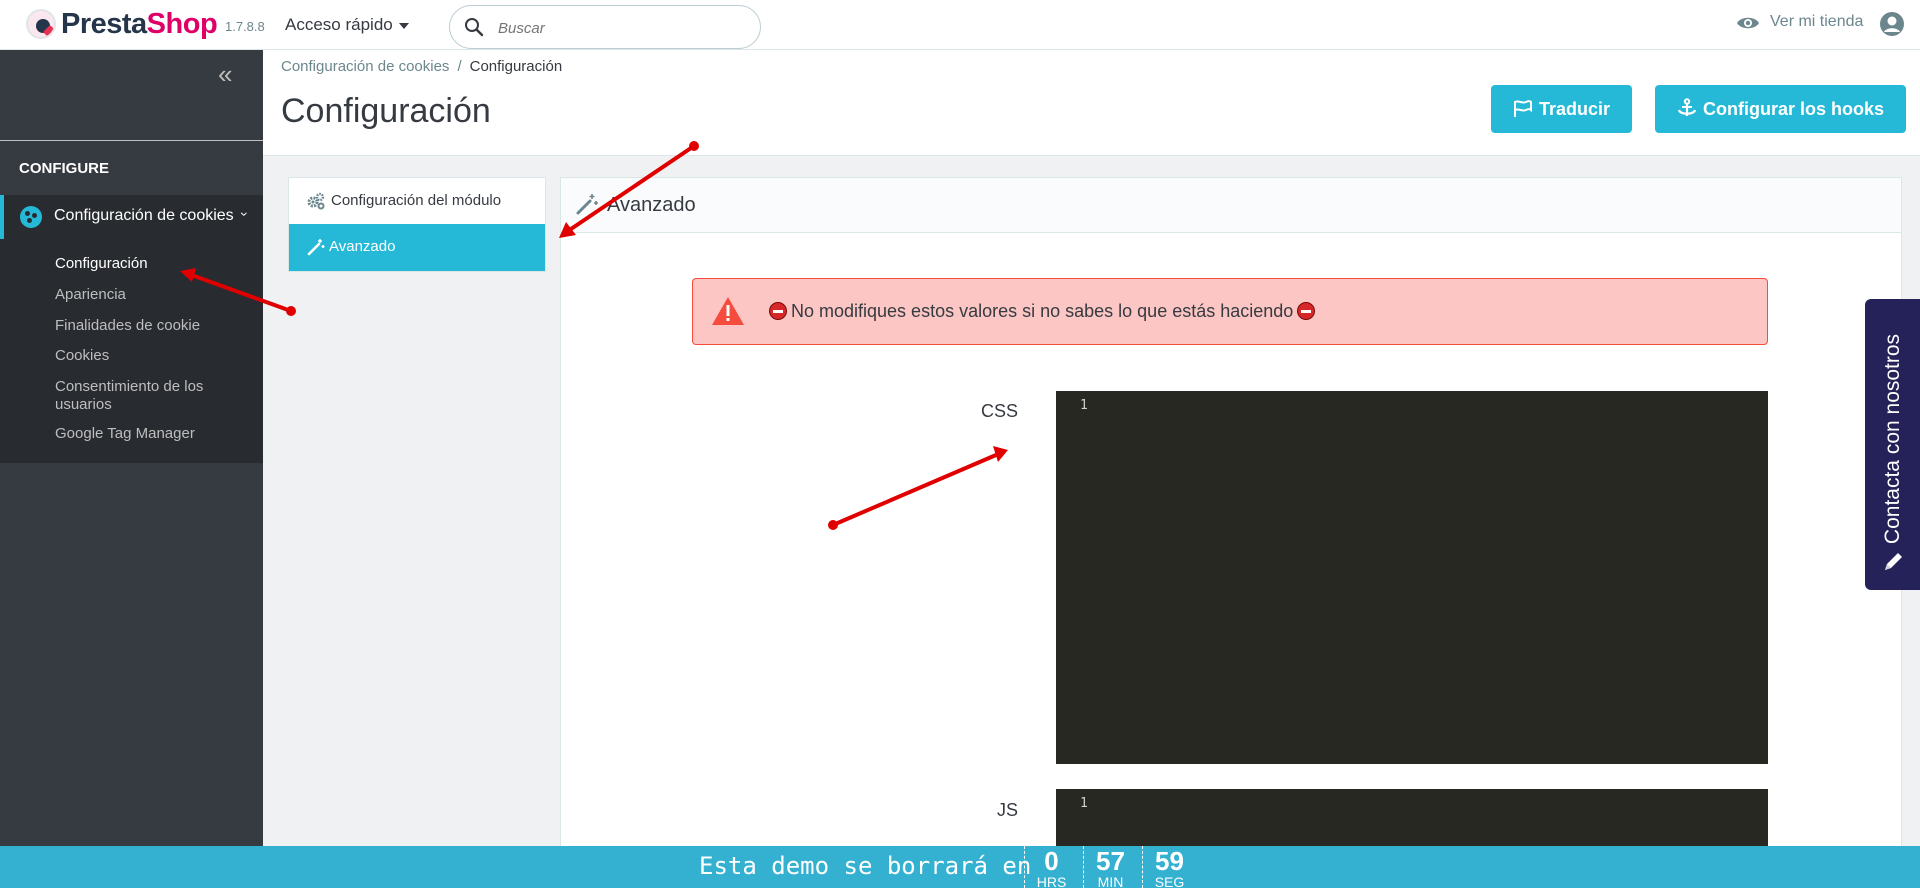  Describe the element at coordinates (155, 326) in the screenshot. I see `sidebar-subitem-finalidades: Finalidades de cookie` at that location.